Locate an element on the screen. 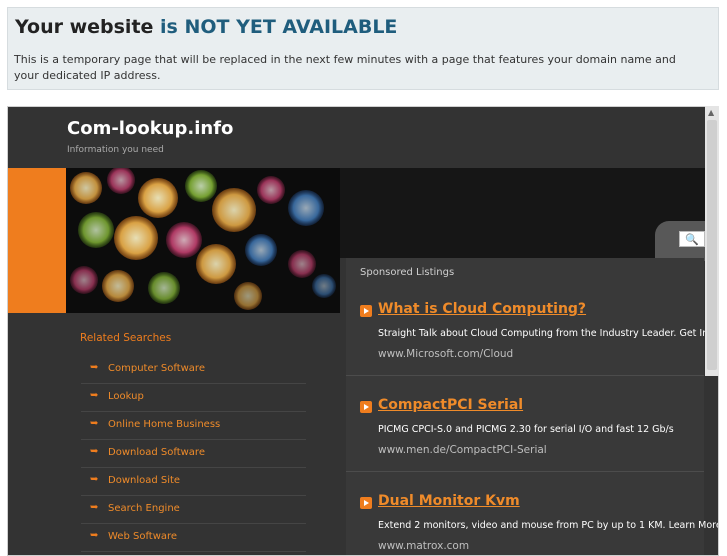  related-item: ➥ Download Site is located at coordinates (193, 482).